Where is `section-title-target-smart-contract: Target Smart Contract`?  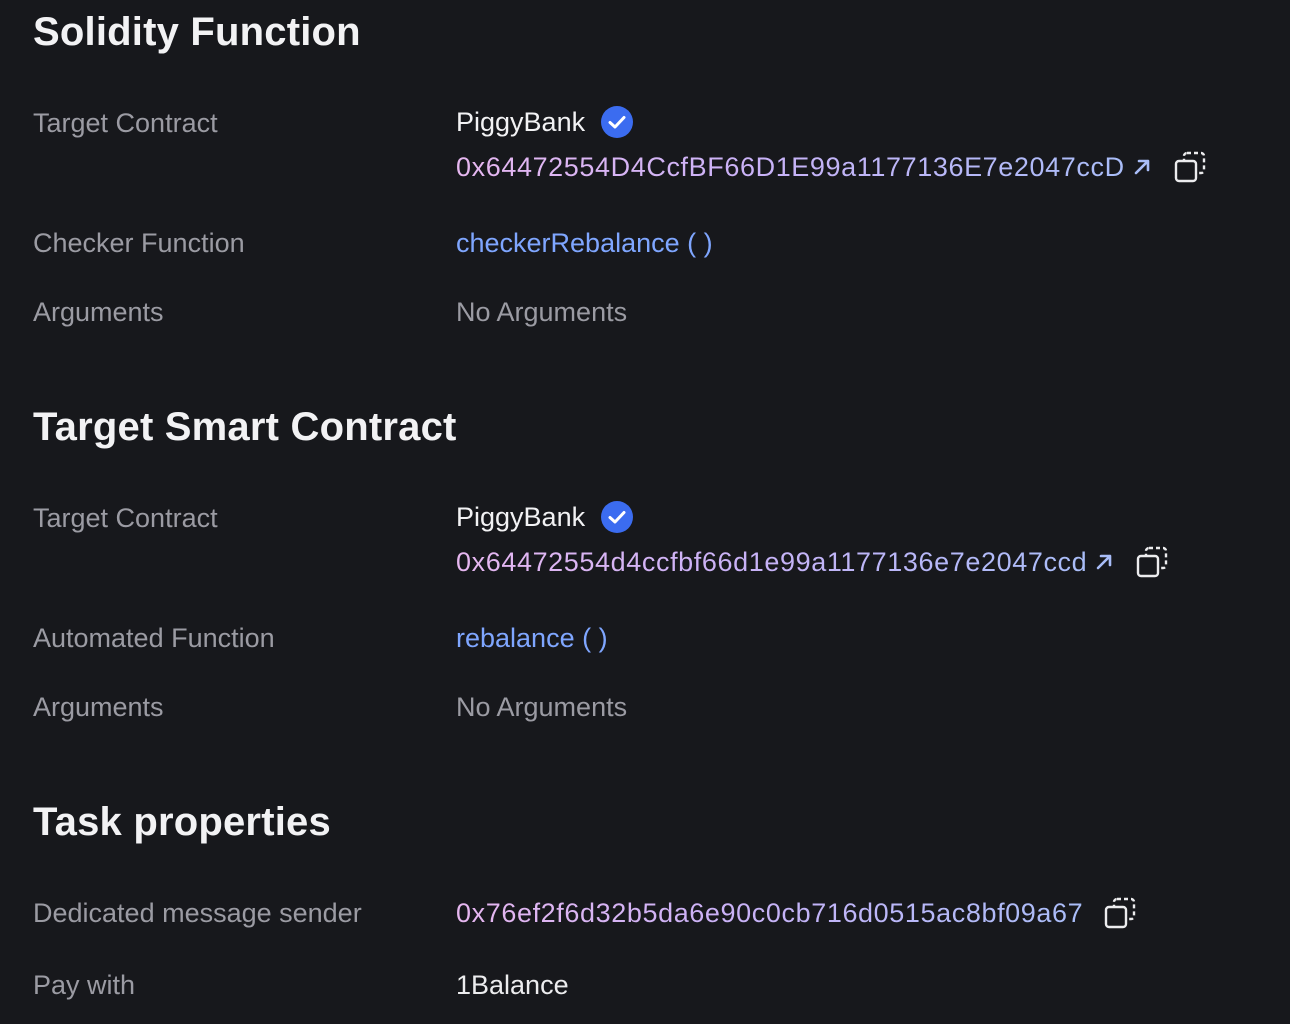 section-title-target-smart-contract: Target Smart Contract is located at coordinates (245, 427).